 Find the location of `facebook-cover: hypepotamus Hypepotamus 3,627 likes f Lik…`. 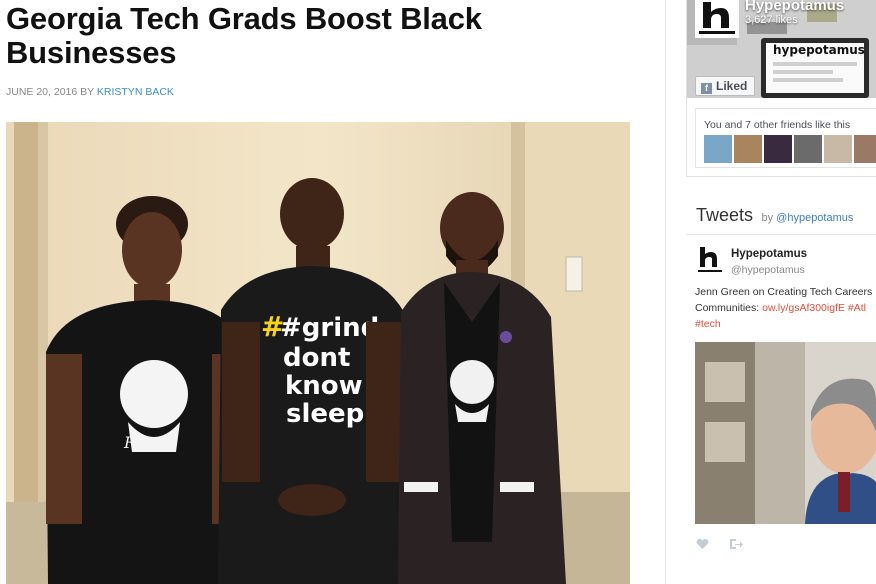

facebook-cover: hypepotamus Hypepotamus 3,627 likes f Lik… is located at coordinates (781, 49).